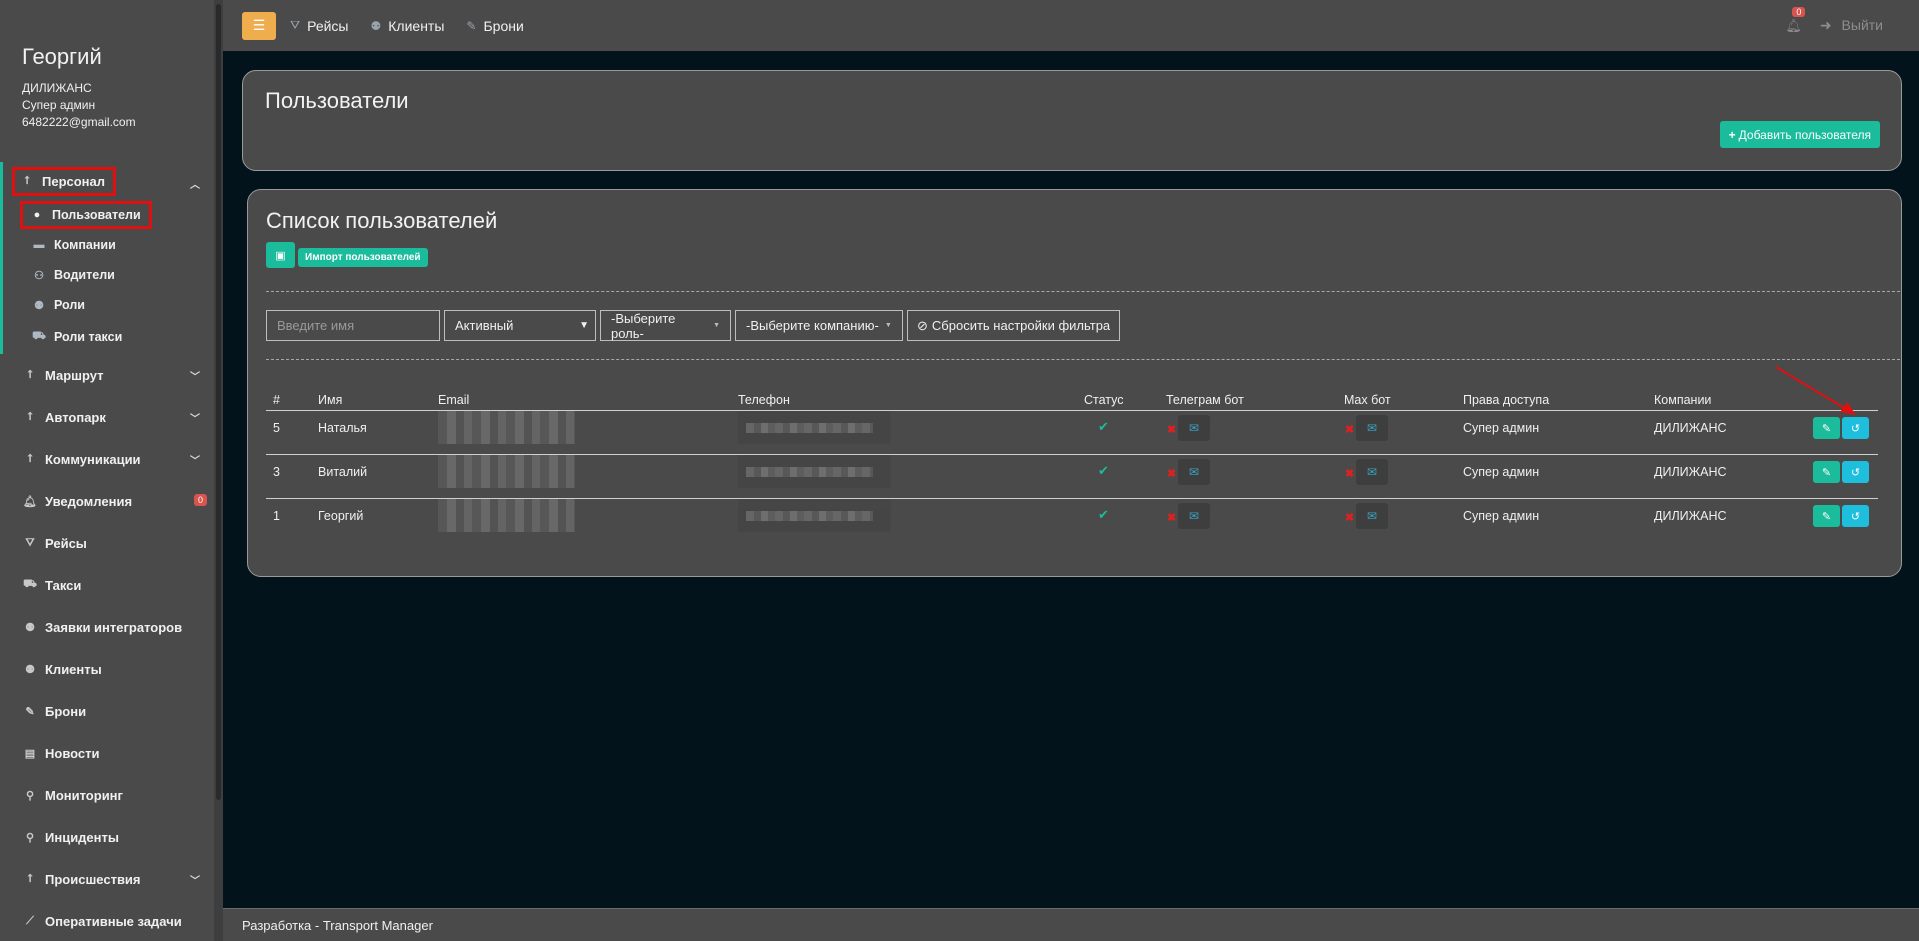  I want to click on edit-icon: ✎, so click(1826, 472).